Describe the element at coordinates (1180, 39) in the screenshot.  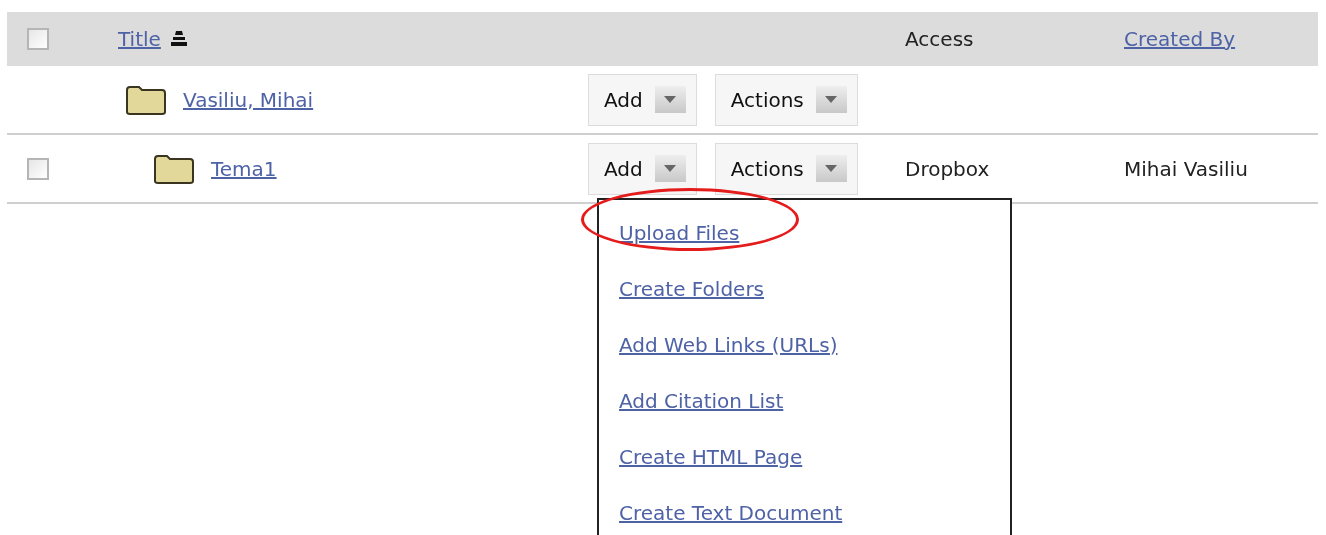
I see `column-header-link: Created By` at that location.